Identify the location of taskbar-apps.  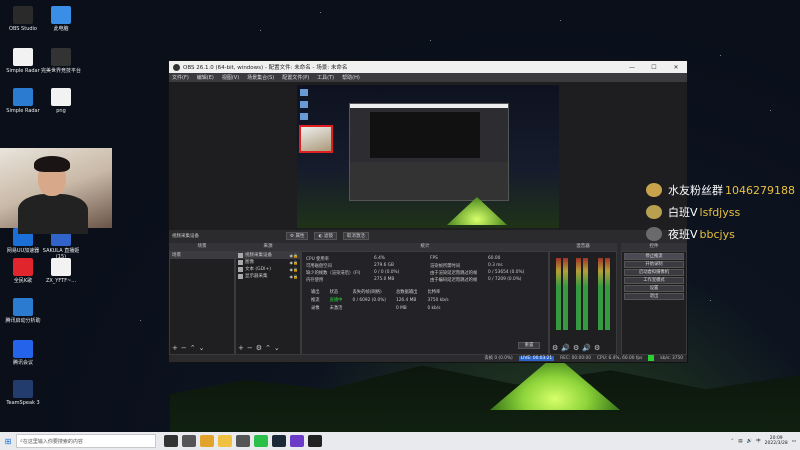
(243, 441).